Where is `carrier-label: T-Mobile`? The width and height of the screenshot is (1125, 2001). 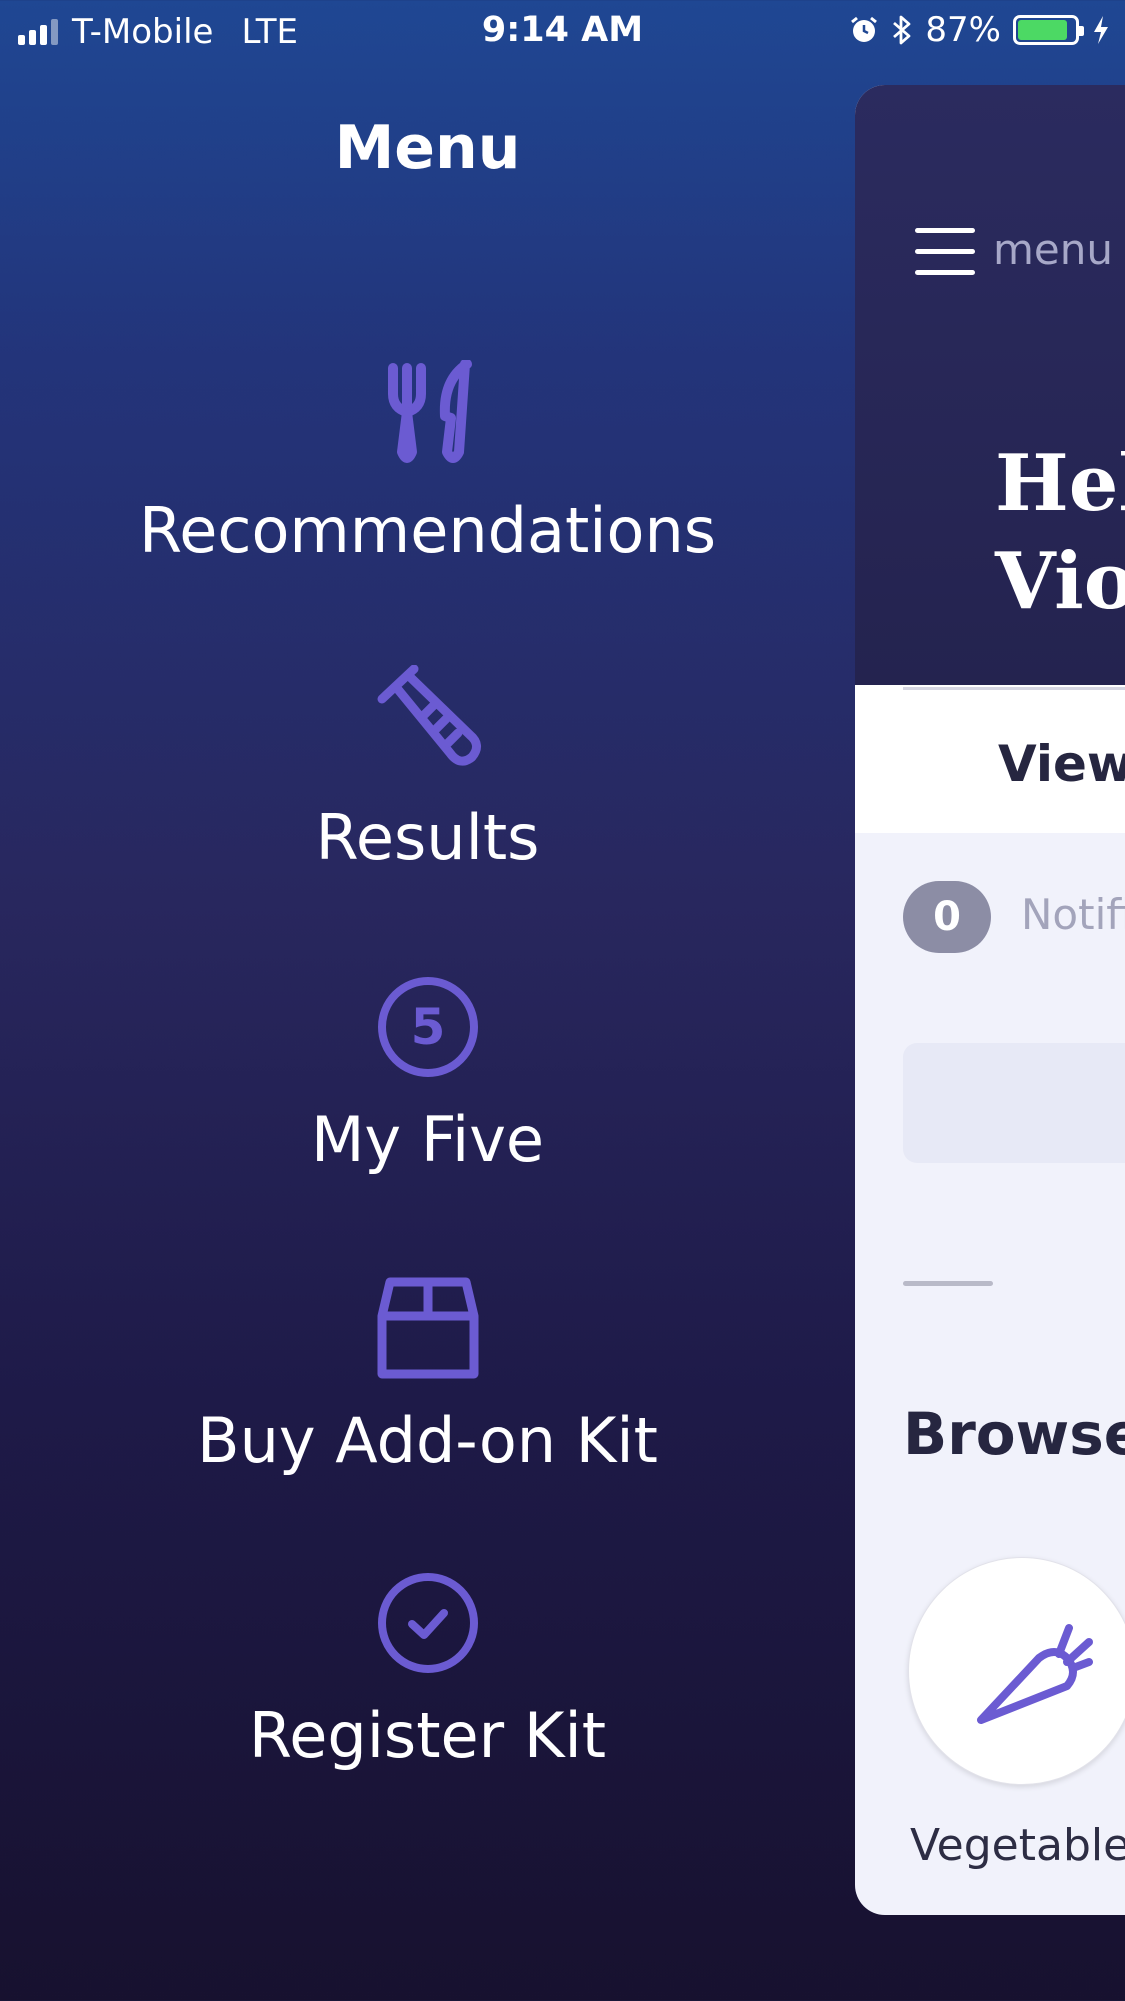 carrier-label: T-Mobile is located at coordinates (143, 32).